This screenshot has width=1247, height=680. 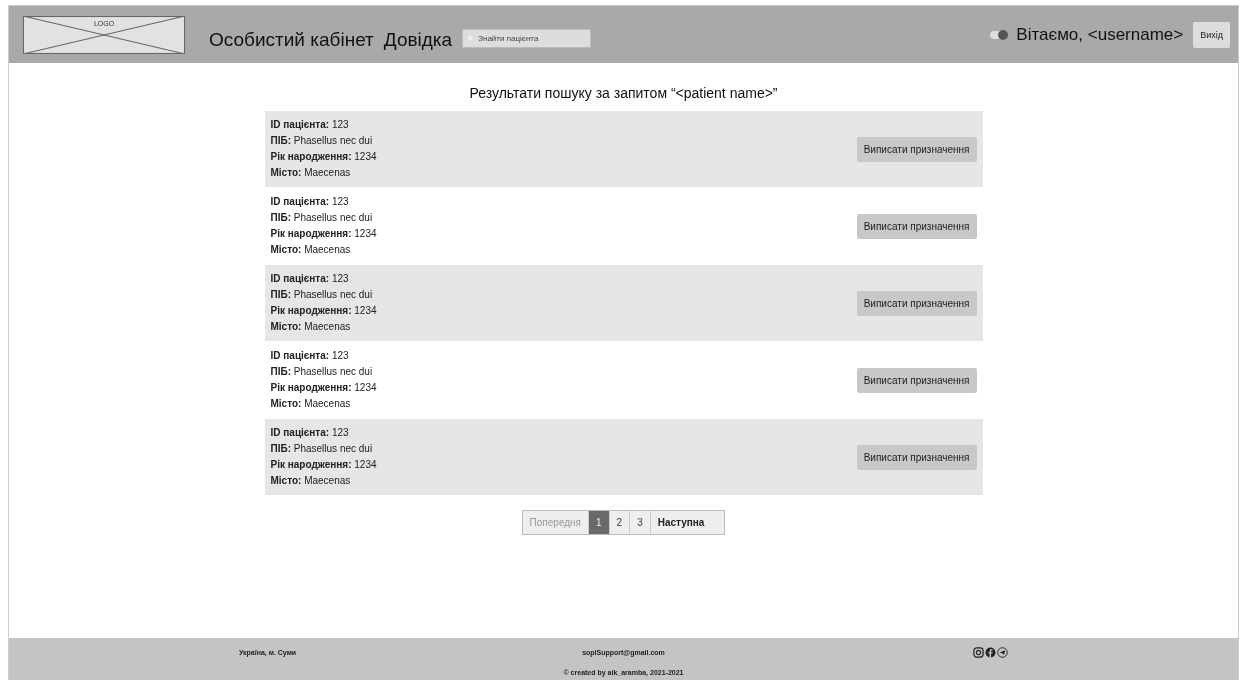 What do you see at coordinates (527, 38) in the screenshot?
I see `search-field: Знайти пацієнта` at bounding box center [527, 38].